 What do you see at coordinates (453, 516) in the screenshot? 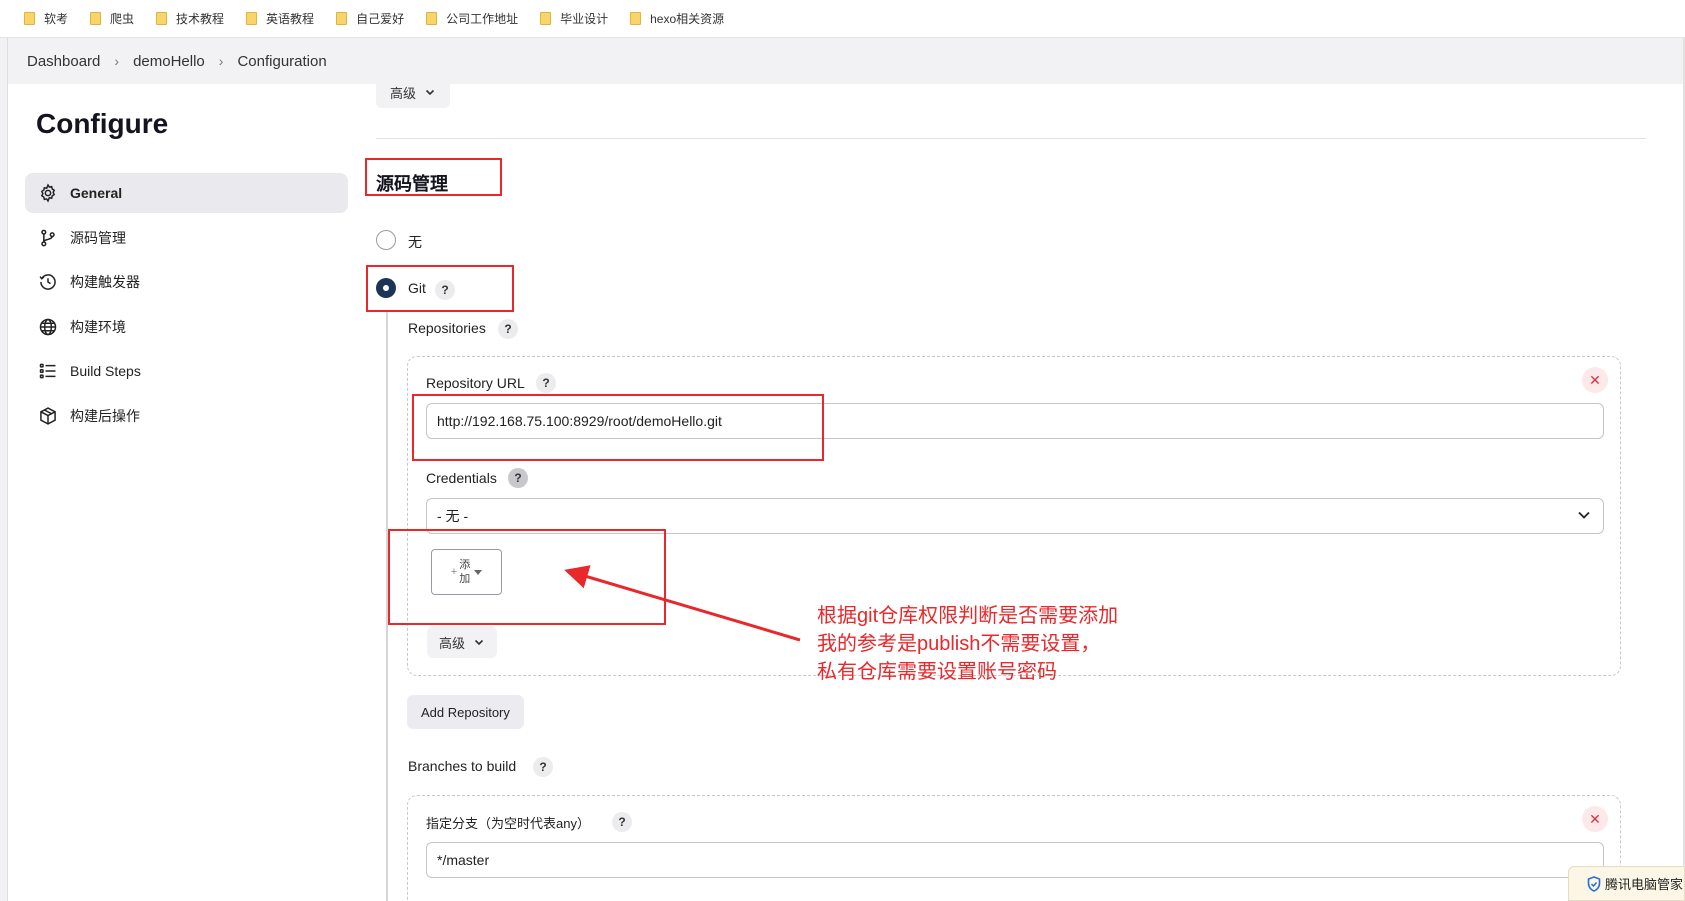
I see `credentials-value: - 无 -` at bounding box center [453, 516].